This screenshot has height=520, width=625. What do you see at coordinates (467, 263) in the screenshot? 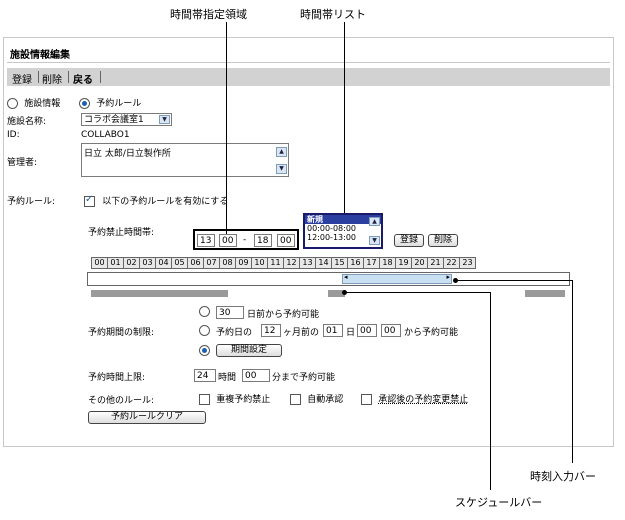
I see `hour-cell: 23` at bounding box center [467, 263].